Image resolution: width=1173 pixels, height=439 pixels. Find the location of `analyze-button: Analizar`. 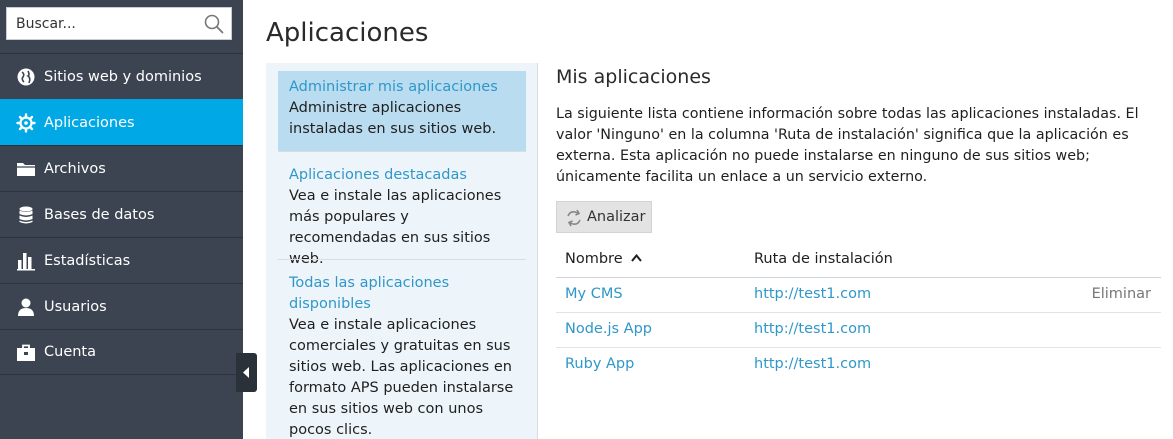

analyze-button: Analizar is located at coordinates (604, 217).